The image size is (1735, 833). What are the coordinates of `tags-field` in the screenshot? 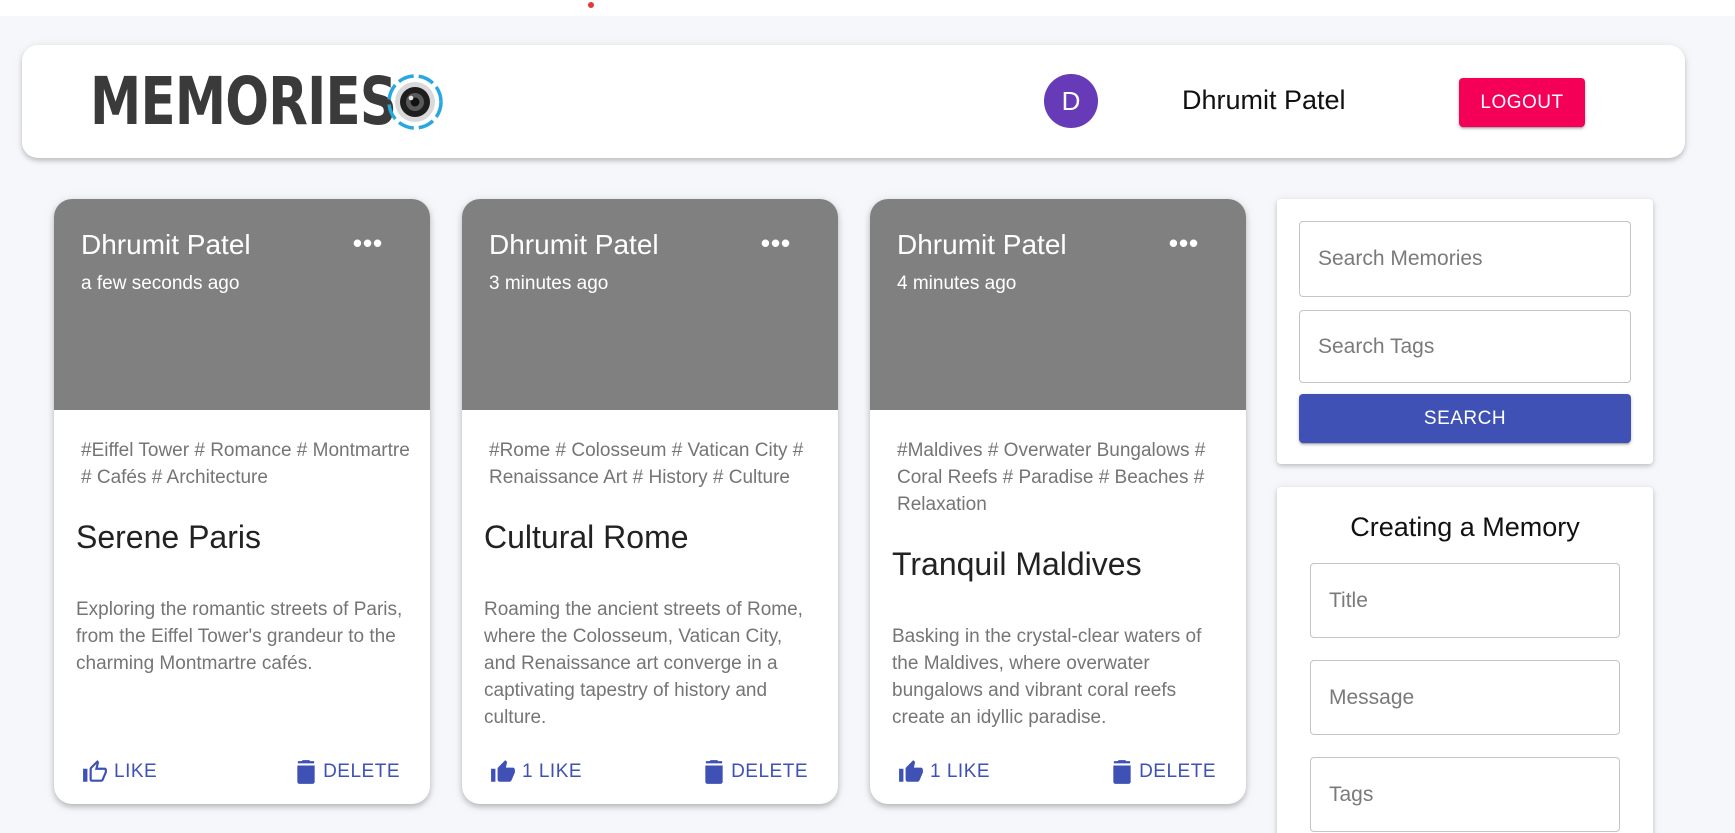 It's located at (1465, 794).